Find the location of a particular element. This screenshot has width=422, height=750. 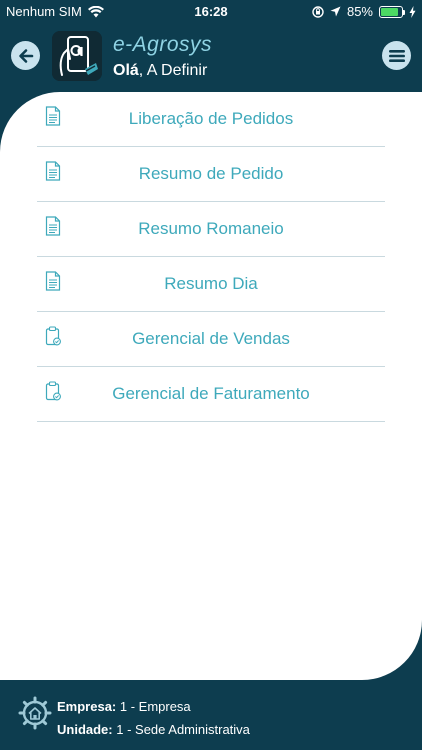

location-arrow-icon is located at coordinates (335, 11).